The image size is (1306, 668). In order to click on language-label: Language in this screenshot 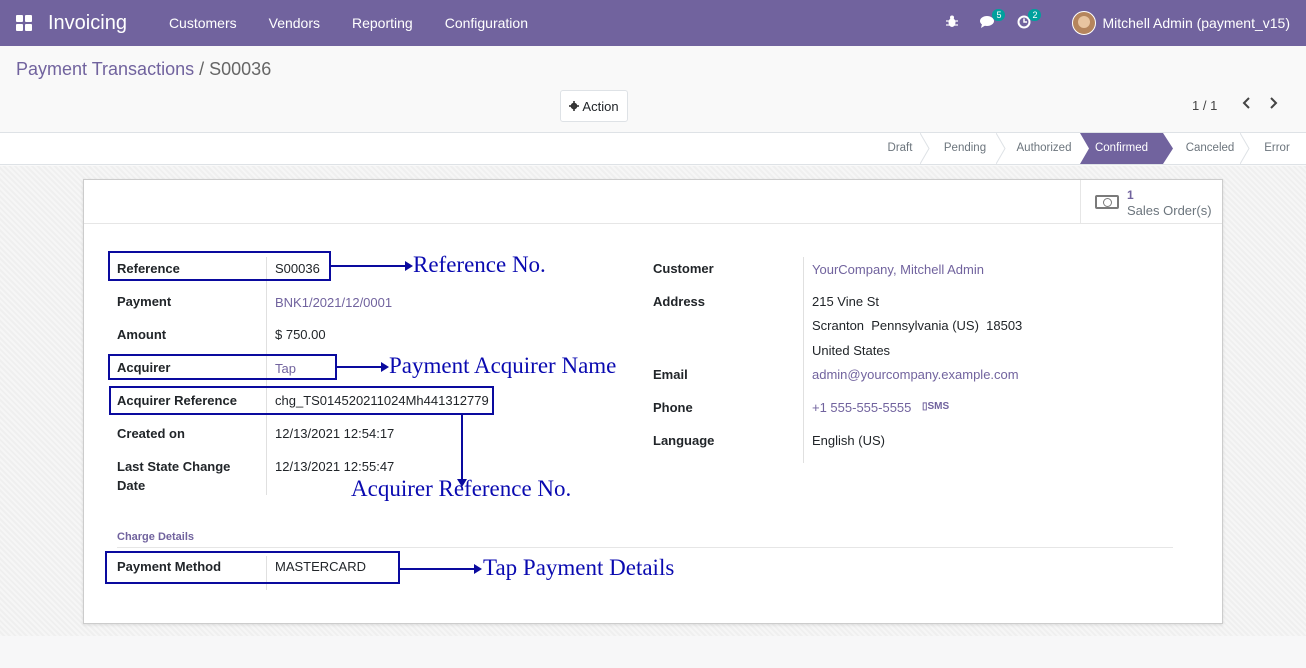, I will do `click(684, 440)`.